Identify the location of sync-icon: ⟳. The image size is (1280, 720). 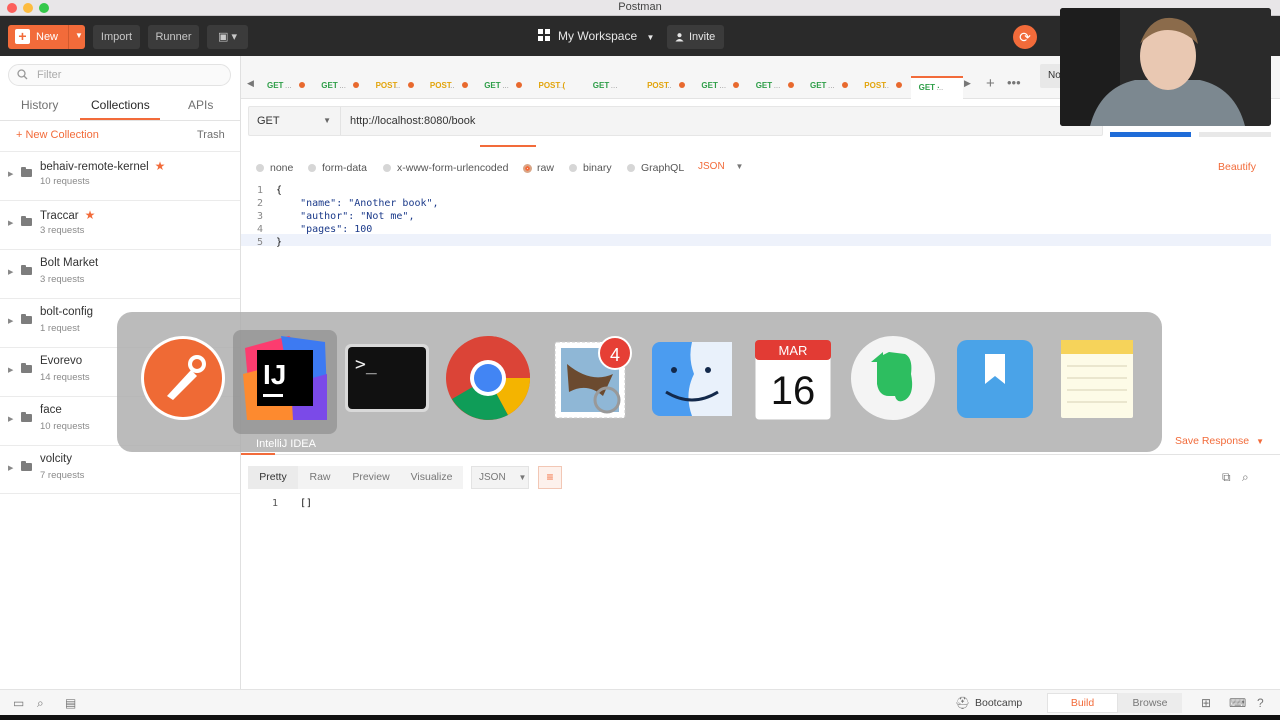
(1025, 37).